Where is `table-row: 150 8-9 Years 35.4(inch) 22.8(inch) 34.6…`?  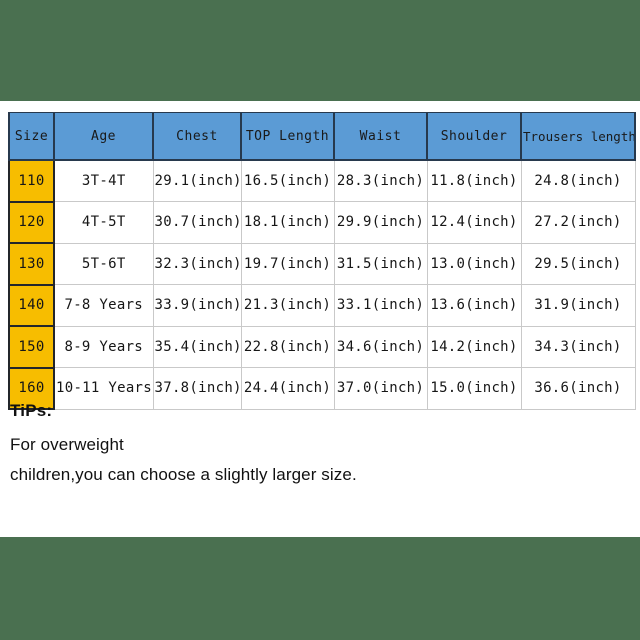 table-row: 150 8-9 Years 35.4(inch) 22.8(inch) 34.6… is located at coordinates (322, 347).